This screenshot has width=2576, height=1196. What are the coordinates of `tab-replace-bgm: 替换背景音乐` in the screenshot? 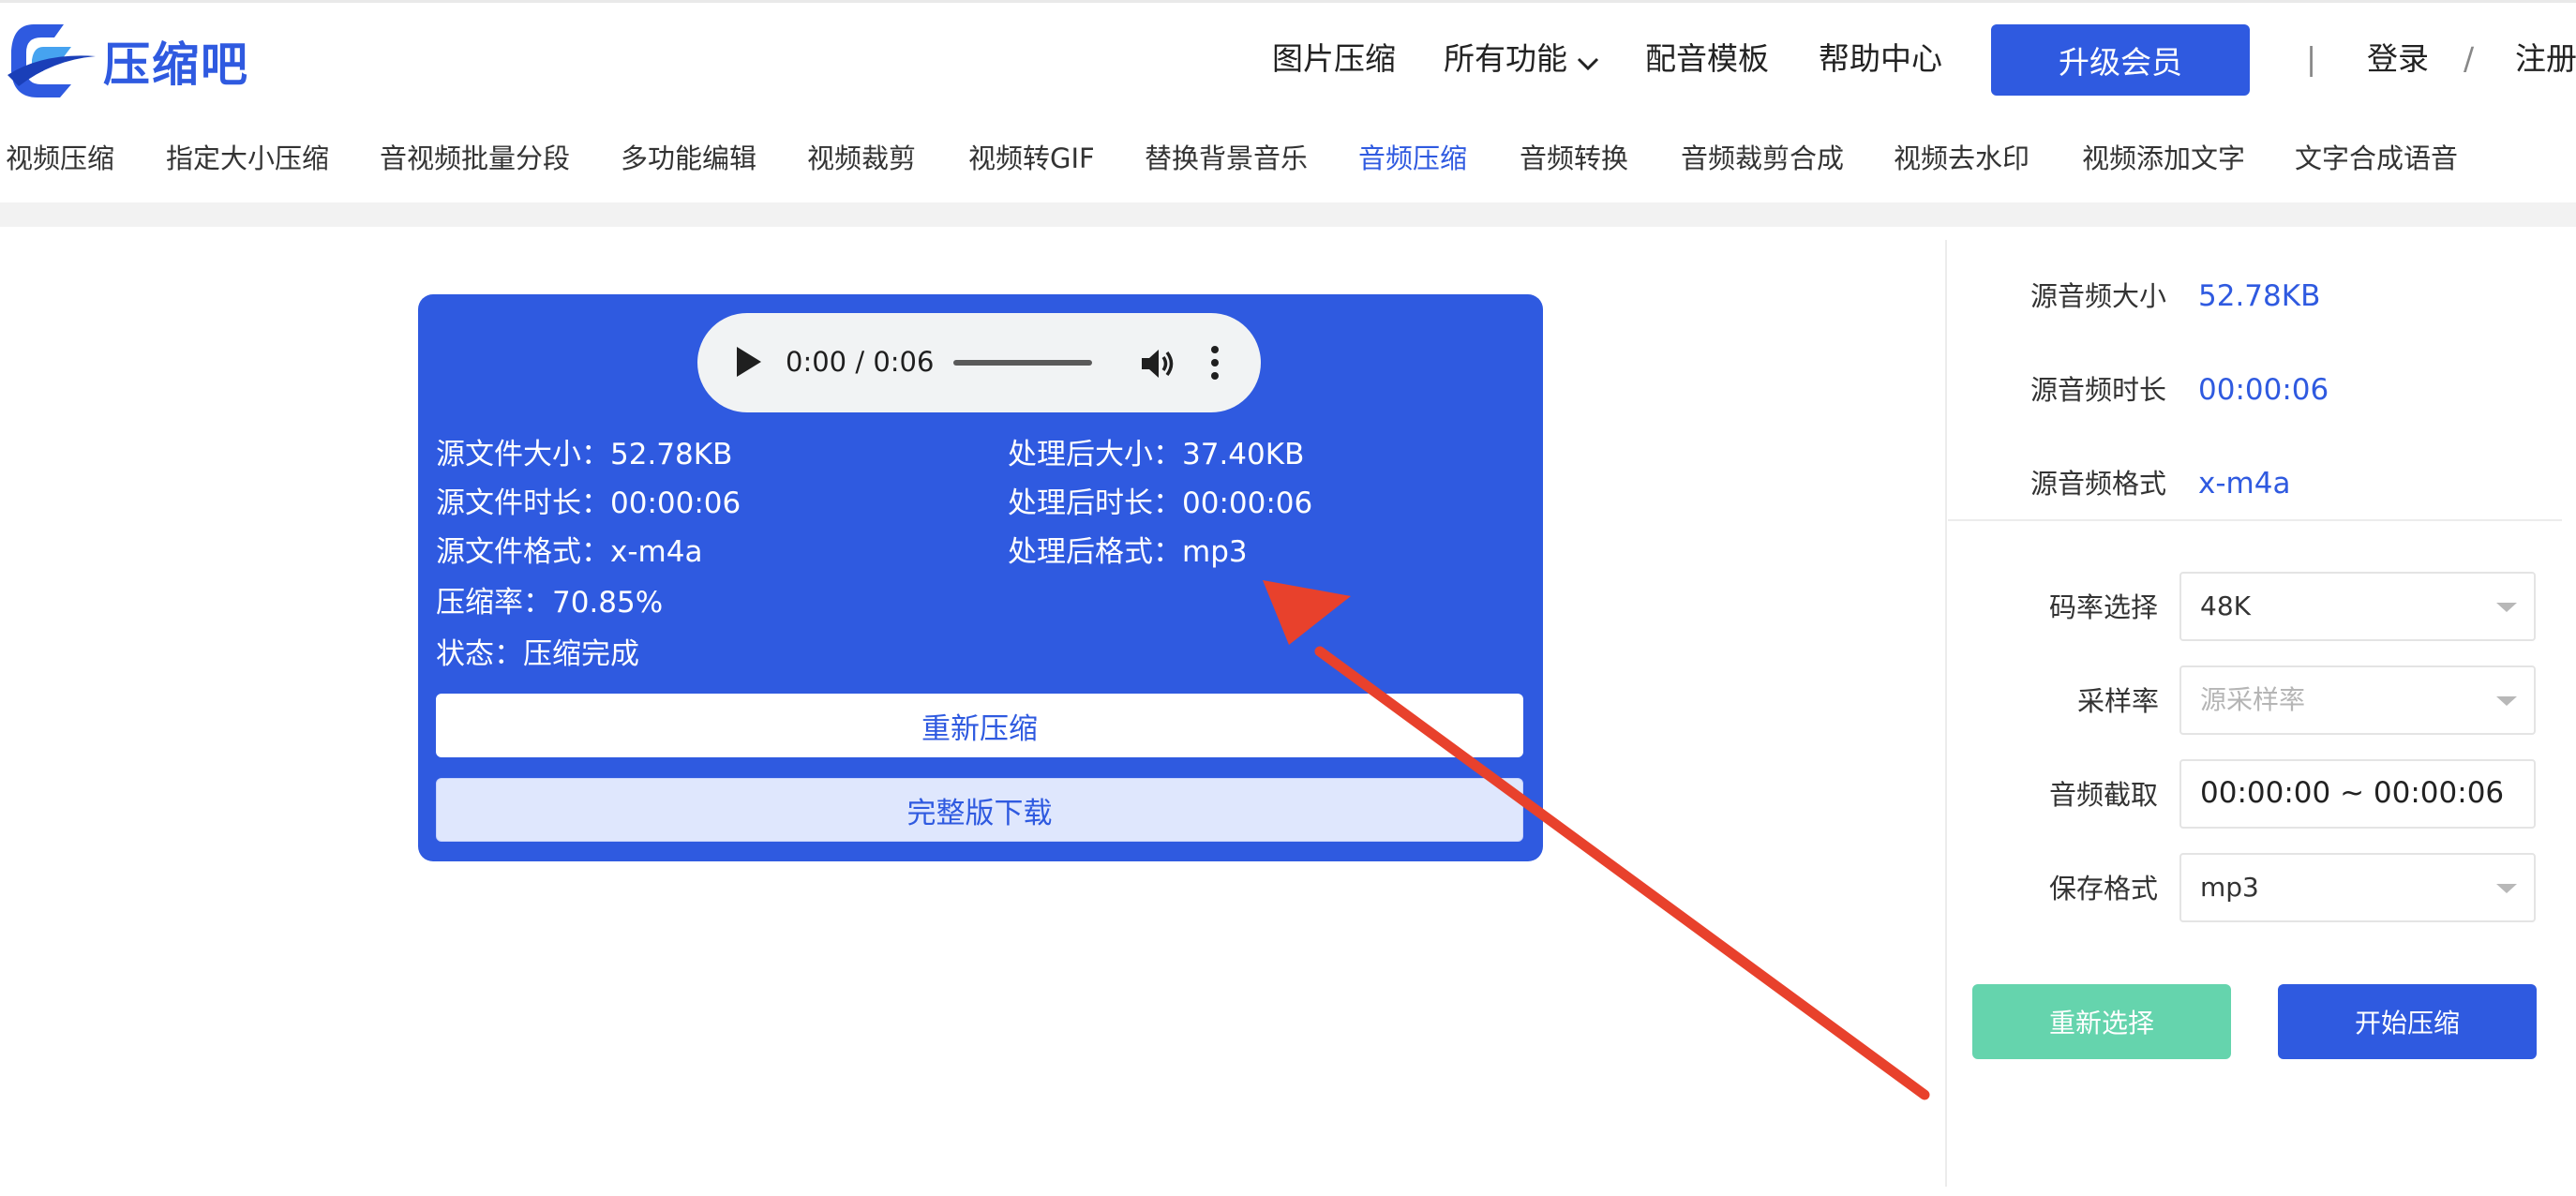 It's located at (1227, 158).